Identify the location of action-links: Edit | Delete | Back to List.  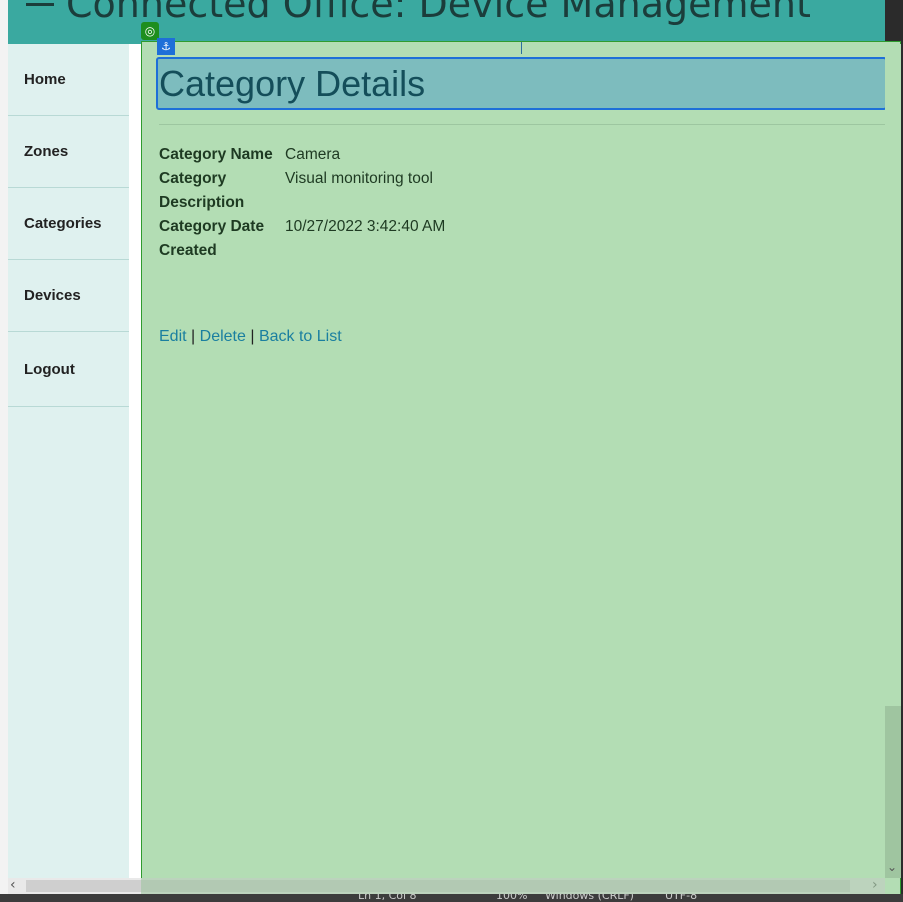
(250, 337).